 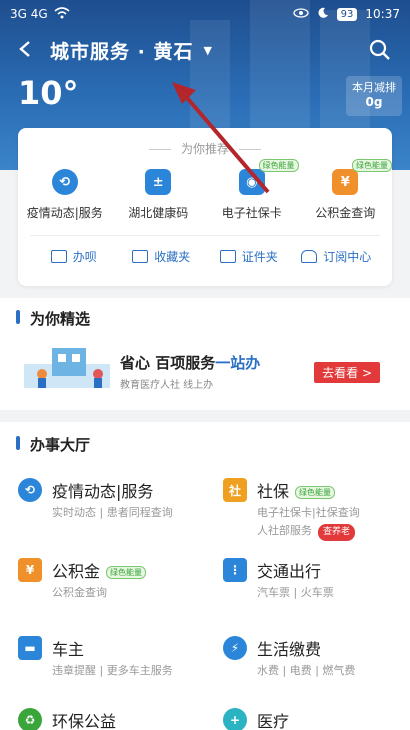 What do you see at coordinates (167, 385) in the screenshot?
I see `banner-subtitle: 教育医疗人社 线上办` at bounding box center [167, 385].